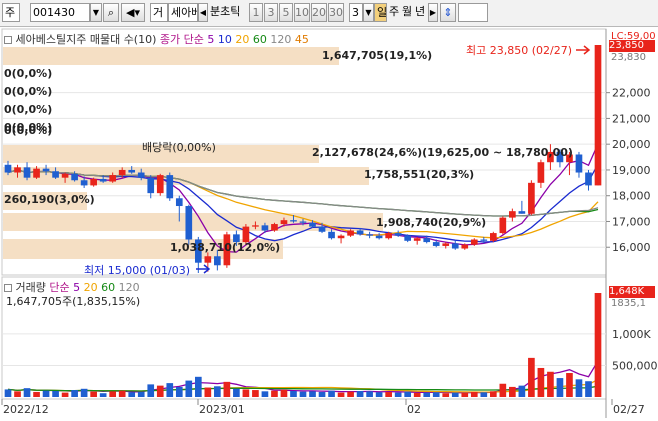 The width and height of the screenshot is (658, 421). Describe the element at coordinates (60, 12) in the screenshot. I see `stock-code-input: 001430` at that location.